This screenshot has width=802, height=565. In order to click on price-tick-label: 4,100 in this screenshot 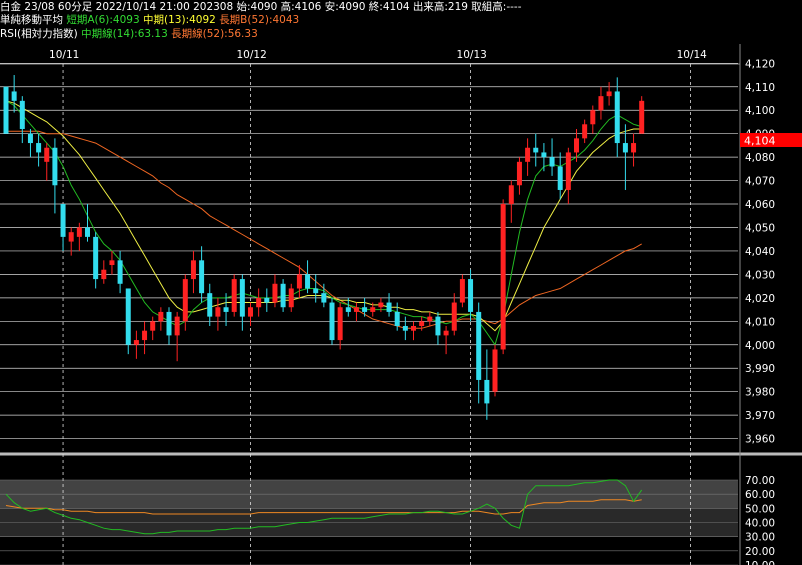, I will do `click(760, 111)`.